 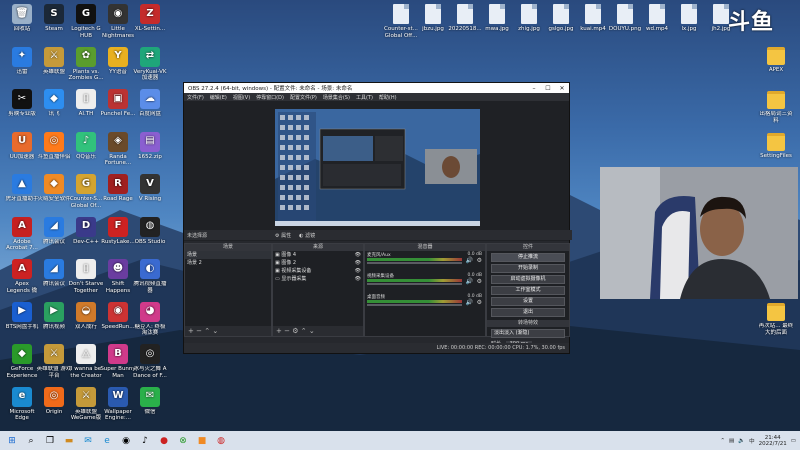 What do you see at coordinates (88, 441) in the screenshot?
I see `mail-icon: ✉` at bounding box center [88, 441].